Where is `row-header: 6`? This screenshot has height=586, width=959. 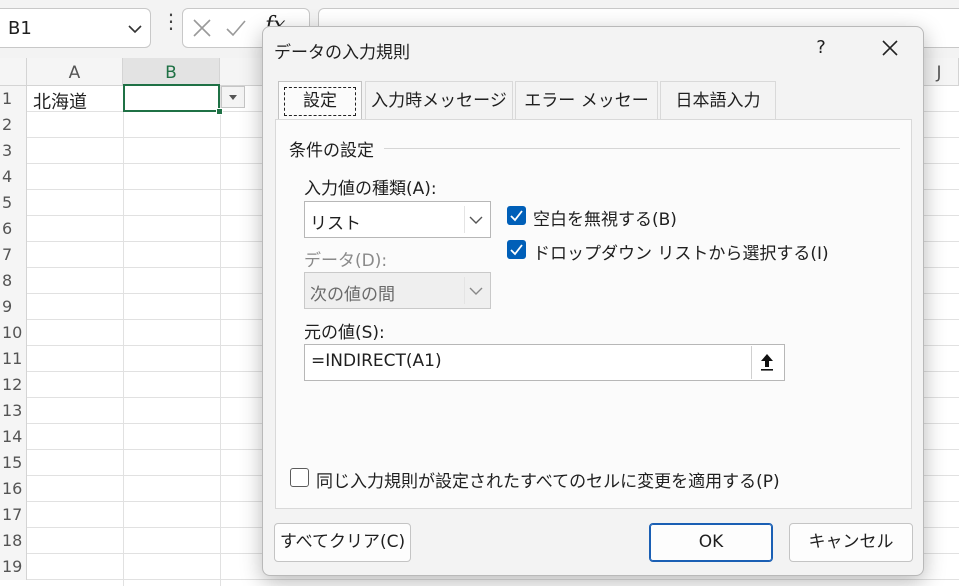
row-header: 6 is located at coordinates (13, 229).